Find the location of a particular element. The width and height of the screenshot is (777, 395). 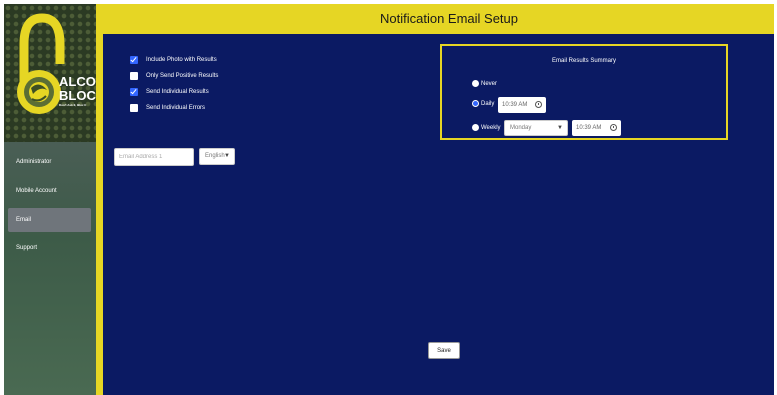

daily-time-input: 10:39 AM is located at coordinates (522, 105).